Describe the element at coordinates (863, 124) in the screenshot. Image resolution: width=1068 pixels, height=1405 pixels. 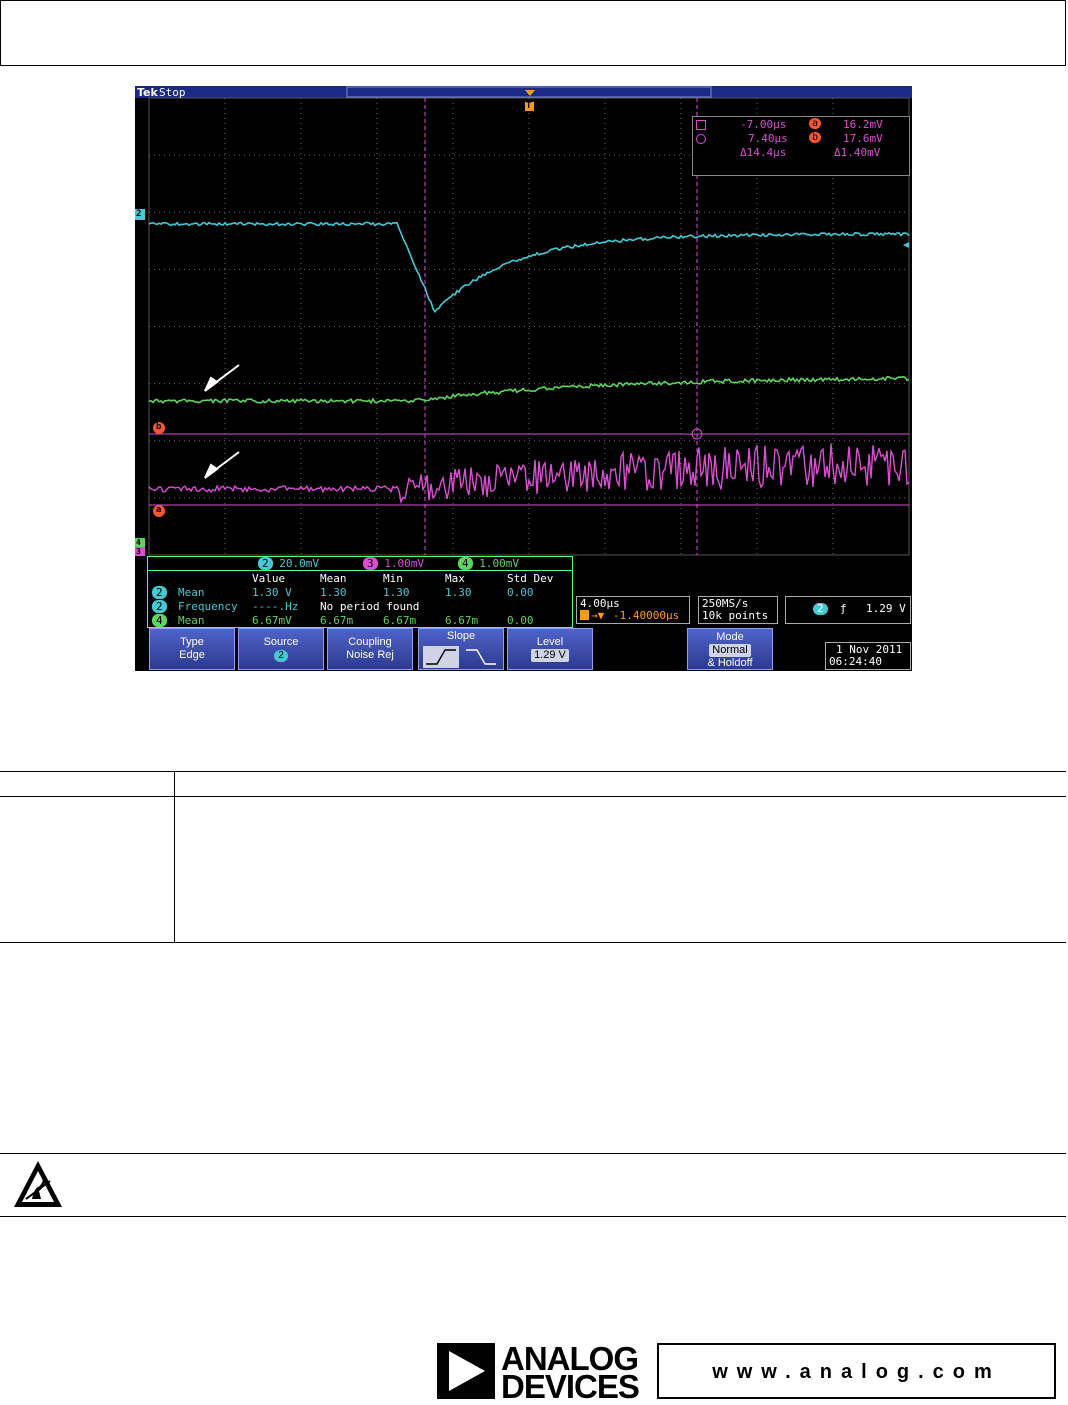
I see `cursor-a-value: 16.2mV` at that location.